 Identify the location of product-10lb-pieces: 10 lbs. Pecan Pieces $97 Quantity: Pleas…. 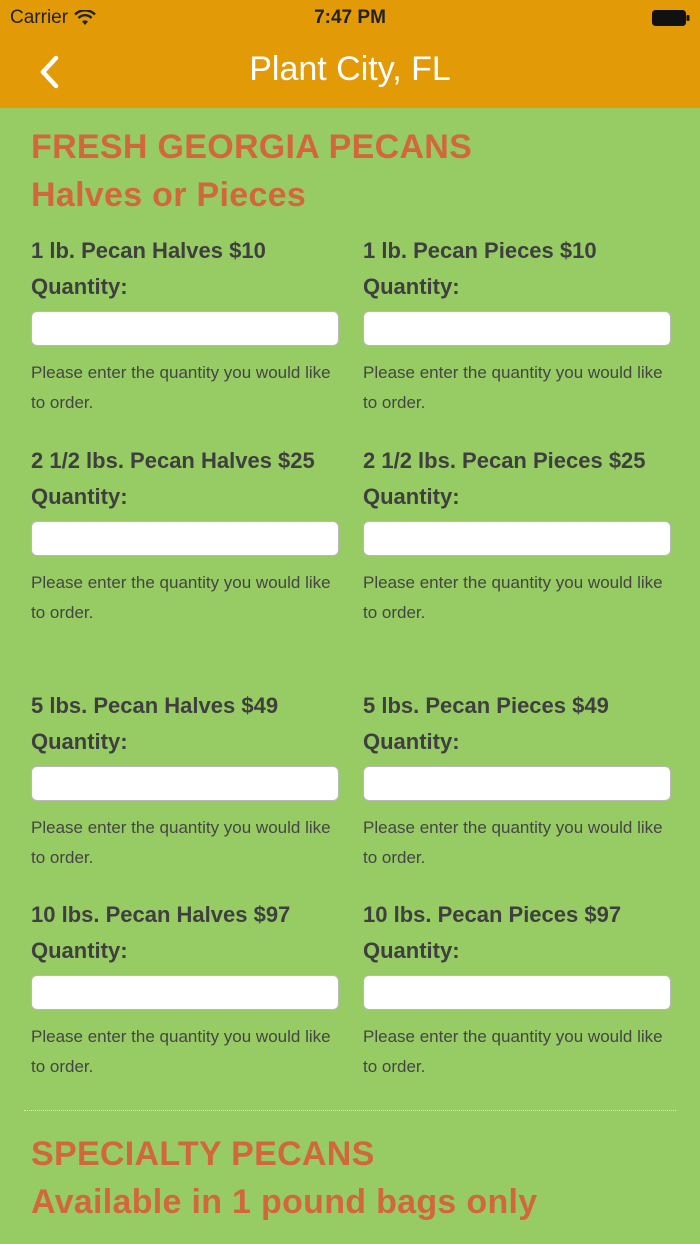
(518, 989).